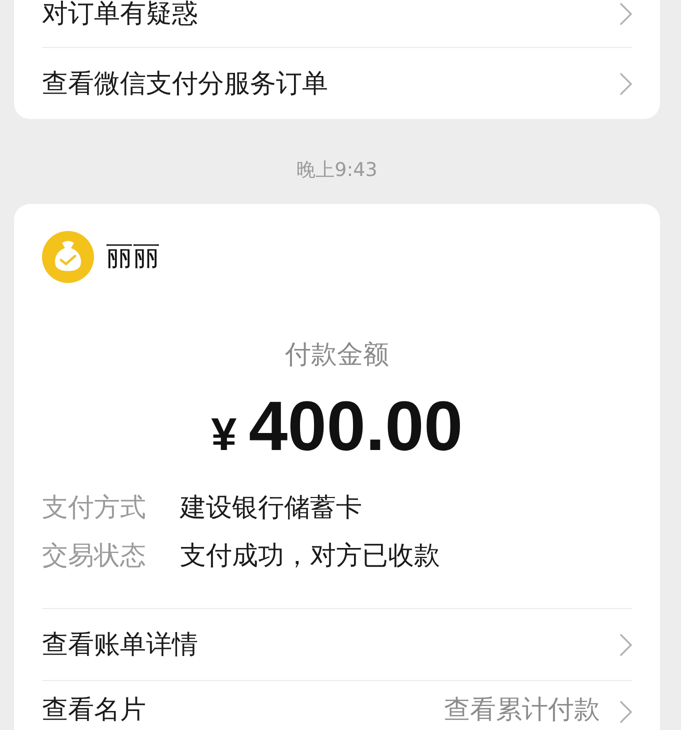  What do you see at coordinates (337, 355) in the screenshot?
I see `amount-label: 付款金额` at bounding box center [337, 355].